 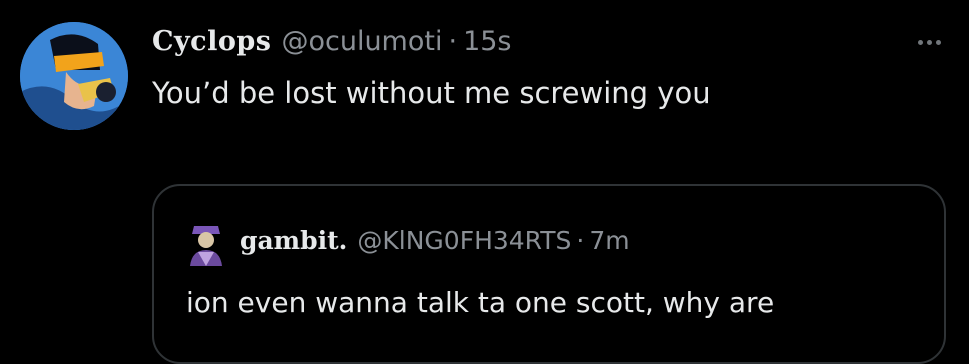 I want to click on quoted-avatar, so click(x=206, y=244).